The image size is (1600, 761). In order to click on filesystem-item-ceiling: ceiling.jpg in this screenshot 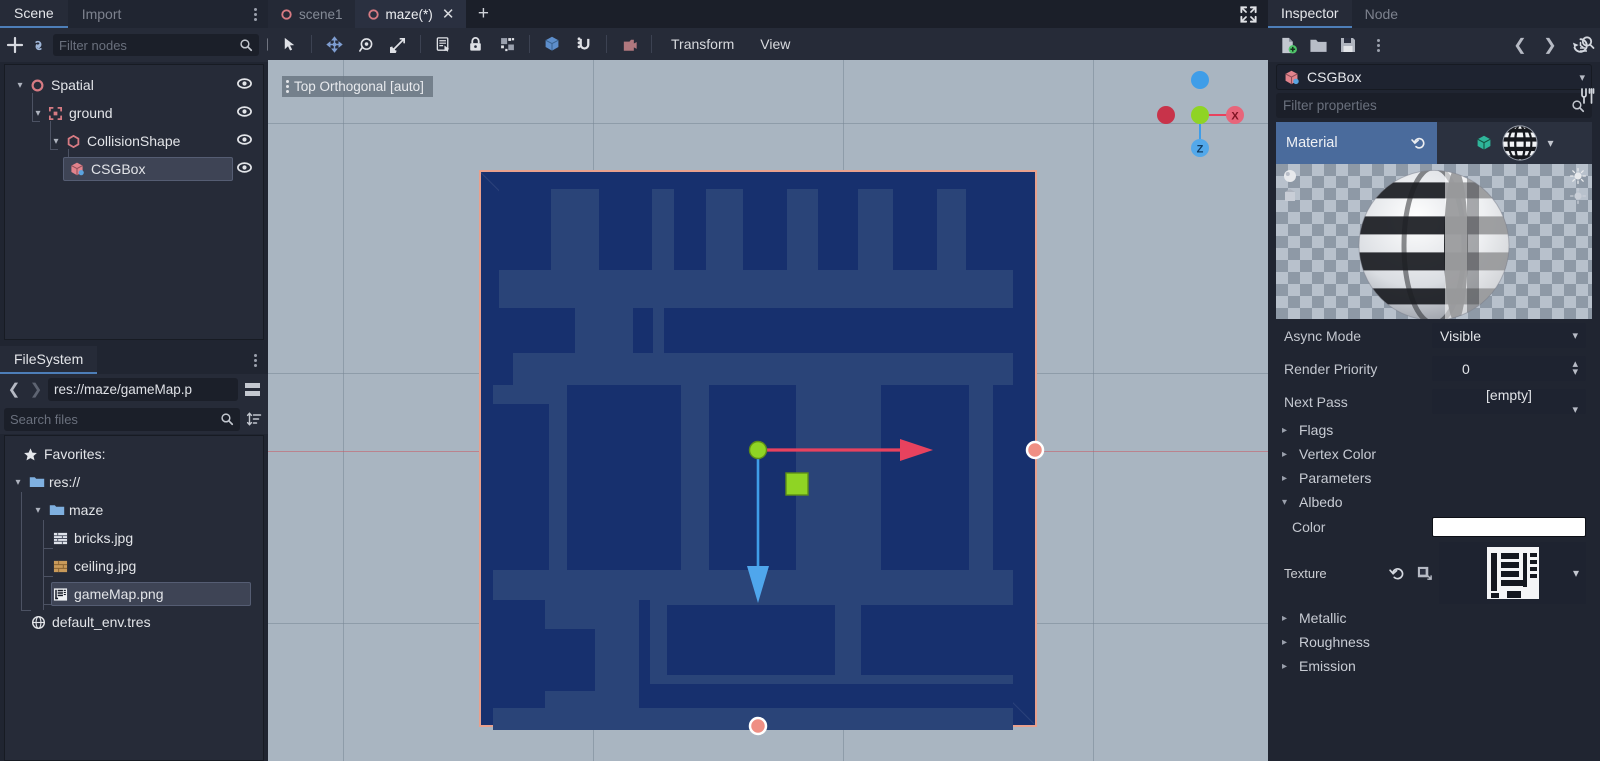, I will do `click(134, 566)`.